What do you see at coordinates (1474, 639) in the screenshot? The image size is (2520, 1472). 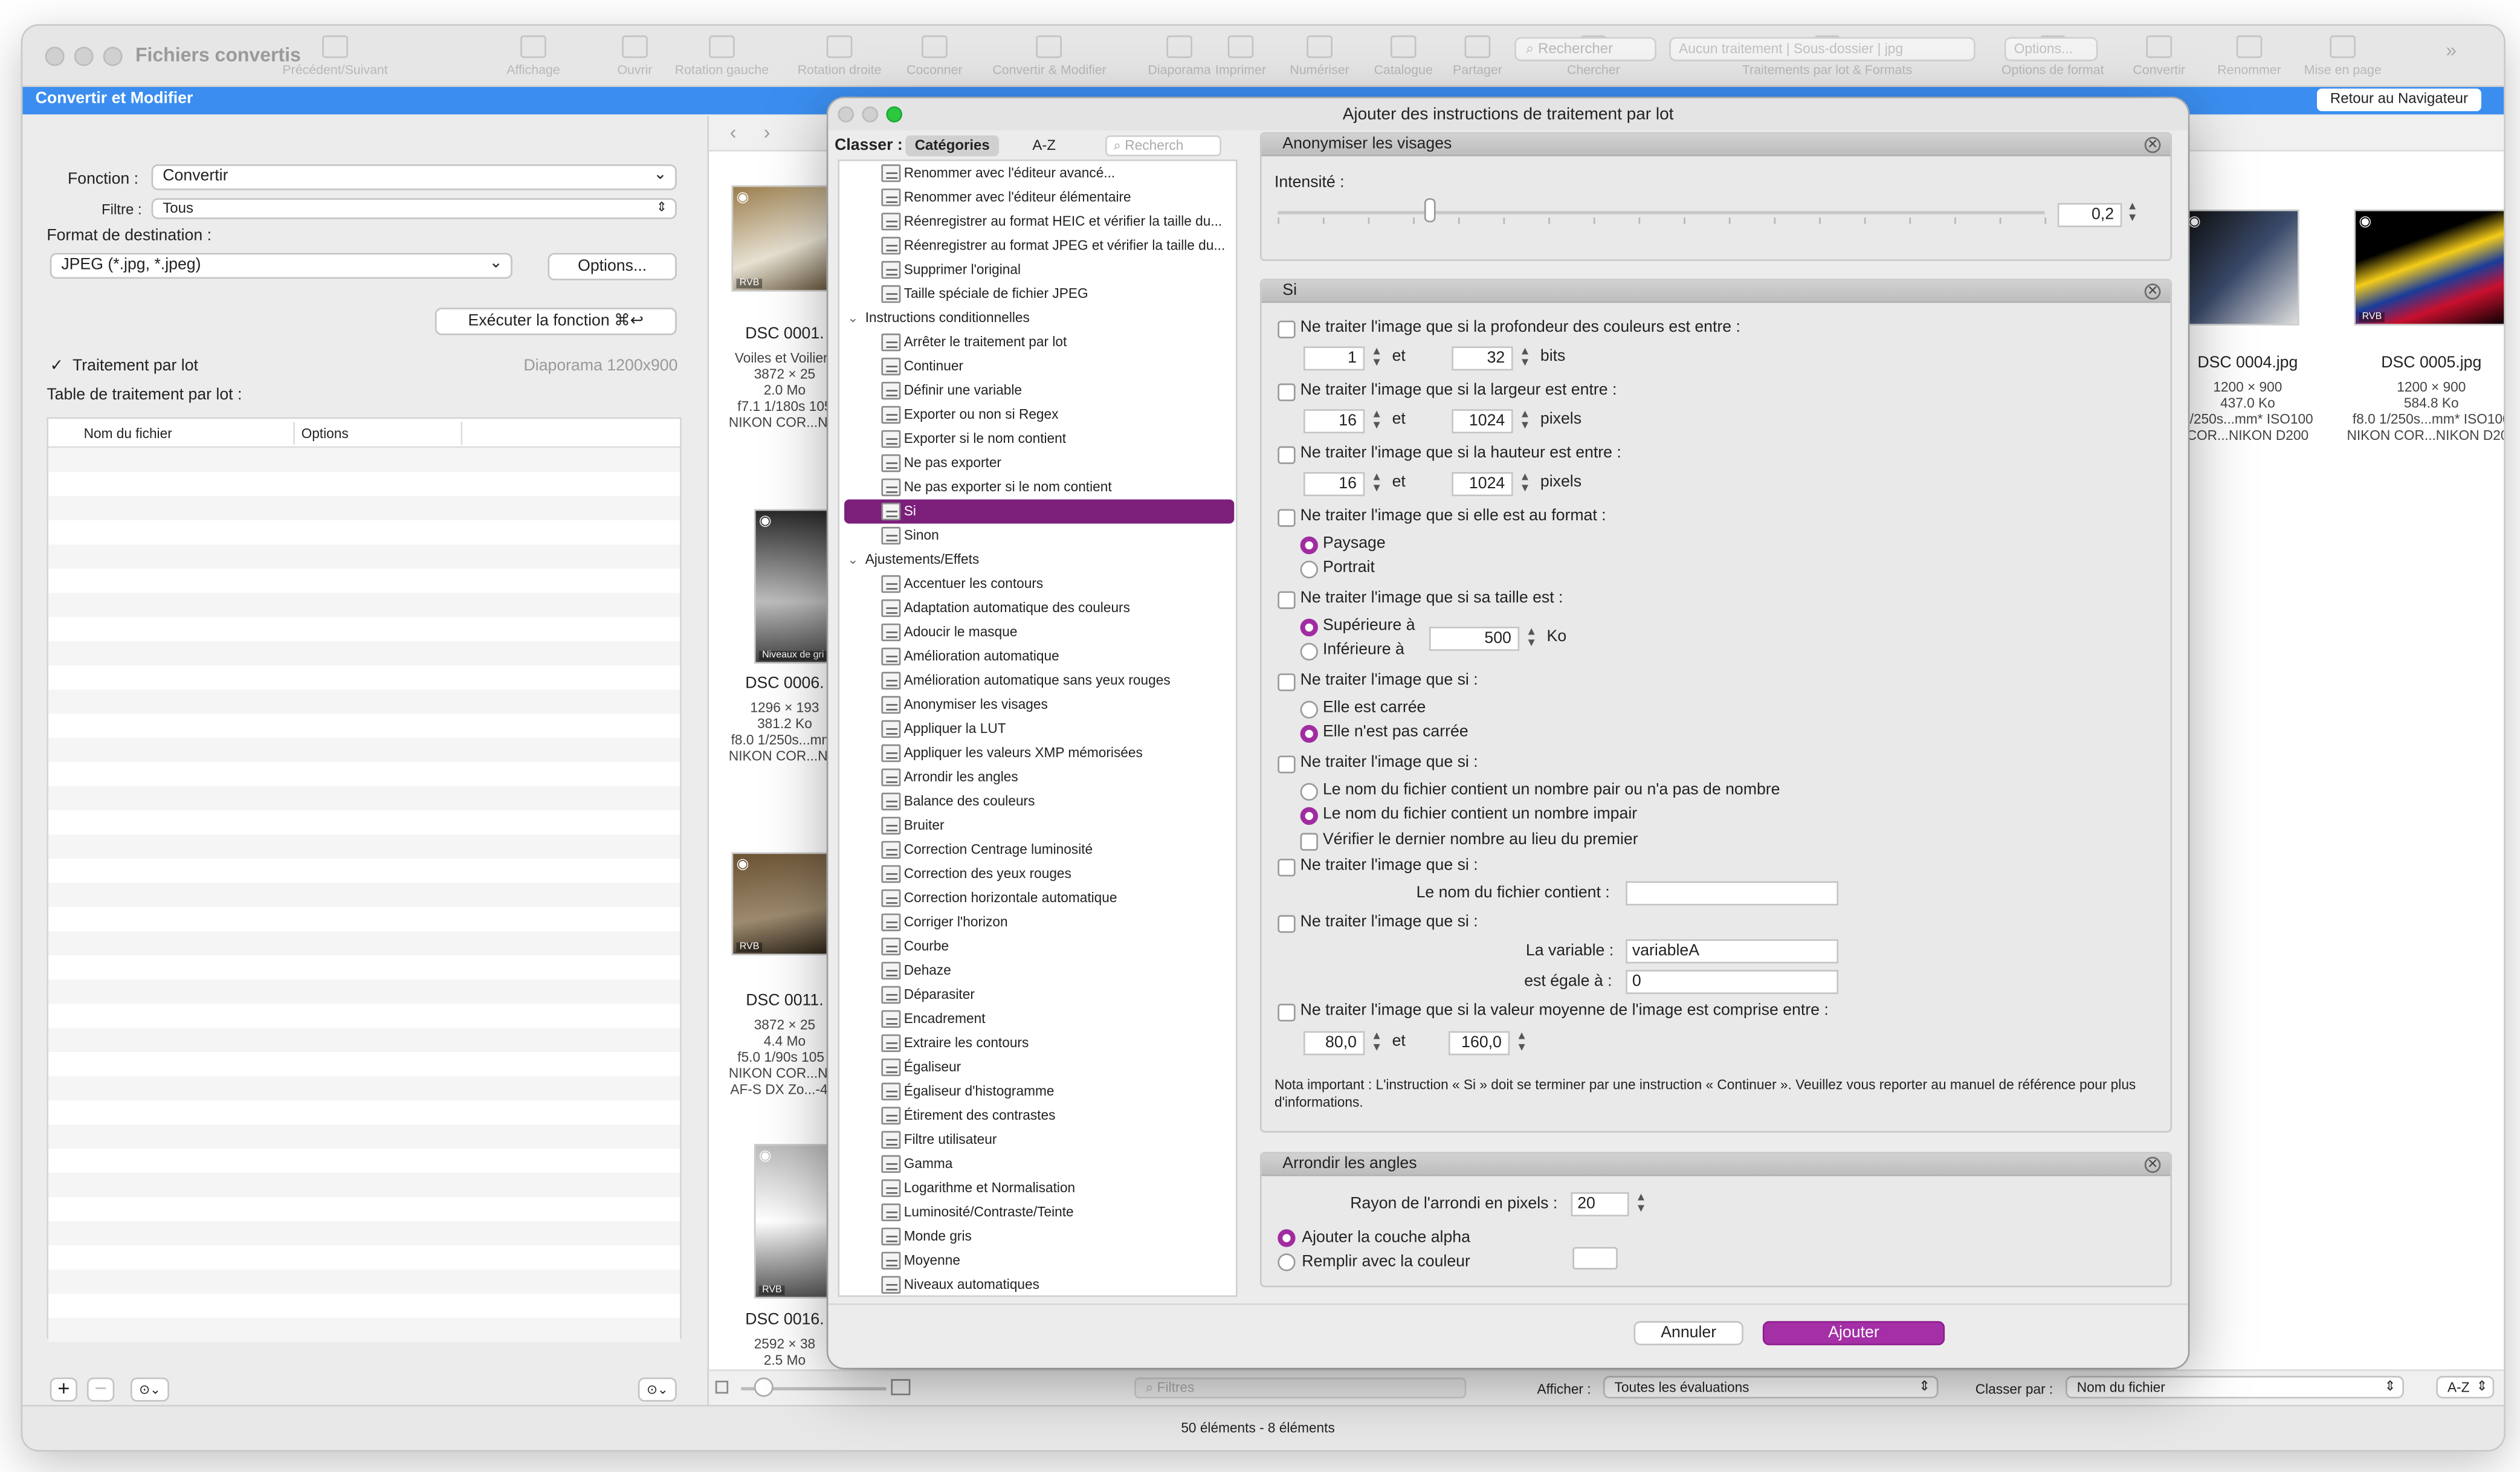 I see `number-field: 500` at bounding box center [1474, 639].